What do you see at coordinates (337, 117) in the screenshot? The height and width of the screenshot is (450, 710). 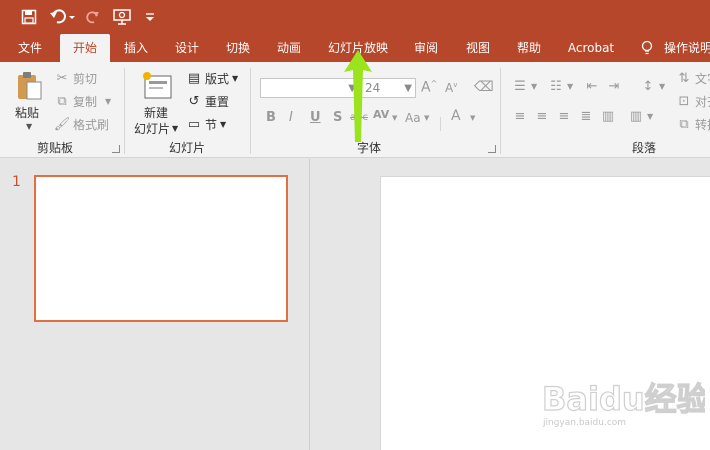 I see `text-shadow-icon: S` at bounding box center [337, 117].